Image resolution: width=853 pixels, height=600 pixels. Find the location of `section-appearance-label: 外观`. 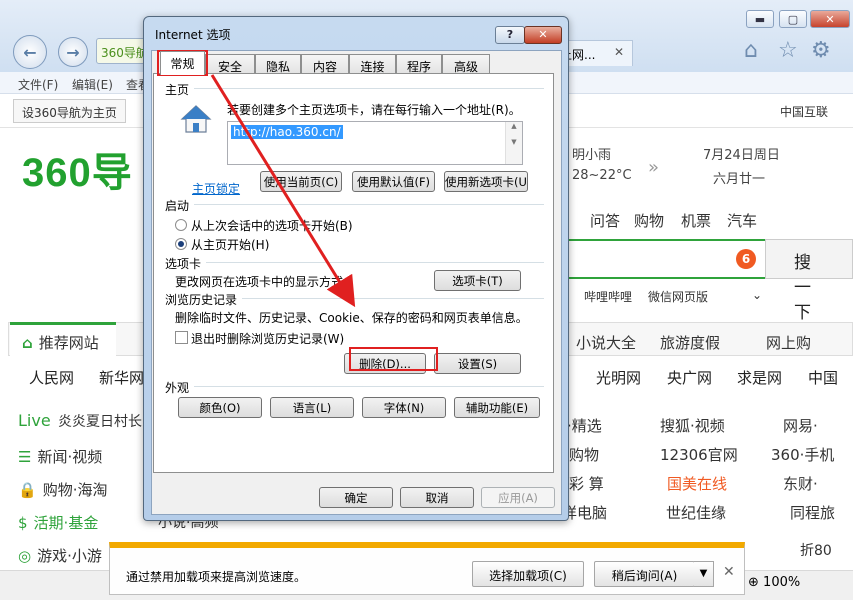

section-appearance-label: 外观 is located at coordinates (179, 387).